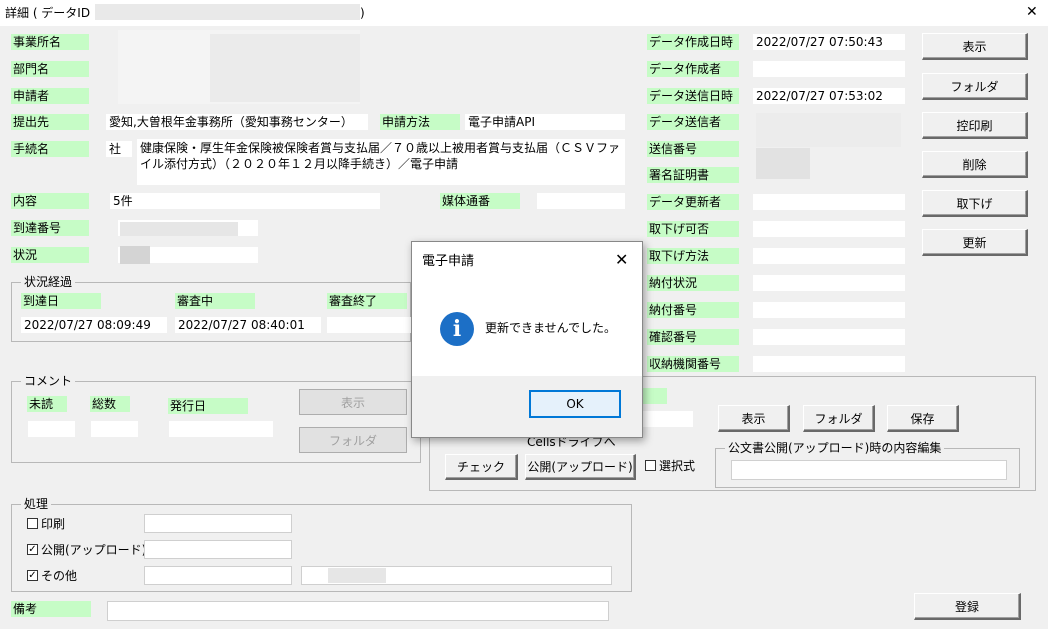 This screenshot has height=629, width=1048. What do you see at coordinates (829, 364) in the screenshot?
I see `agency-no-field` at bounding box center [829, 364].